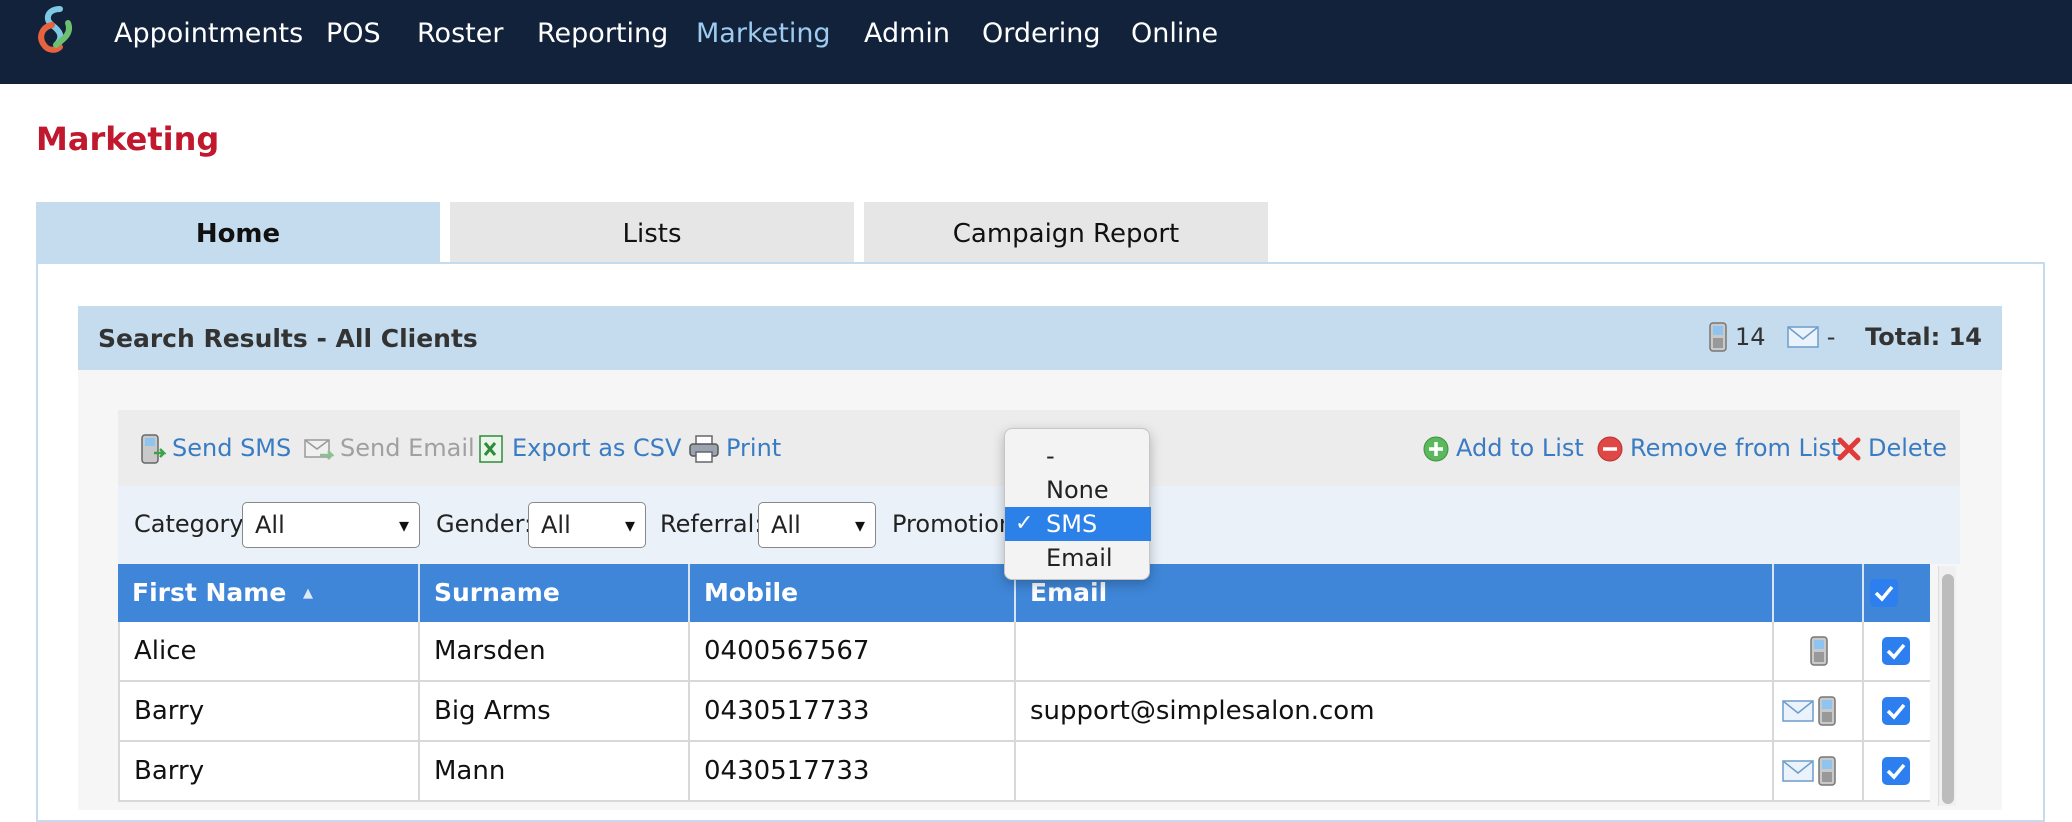 This screenshot has height=822, width=2072. Describe the element at coordinates (1907, 448) in the screenshot. I see `delete-label: Delete` at that location.